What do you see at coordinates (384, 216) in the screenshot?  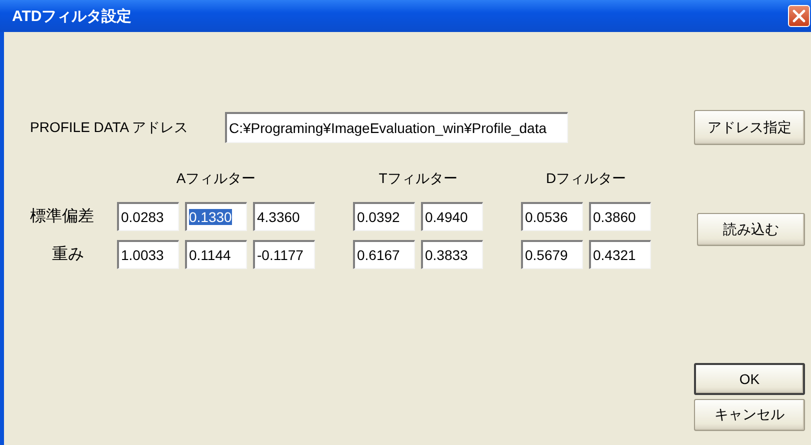 I see `number-field: 0.0392` at bounding box center [384, 216].